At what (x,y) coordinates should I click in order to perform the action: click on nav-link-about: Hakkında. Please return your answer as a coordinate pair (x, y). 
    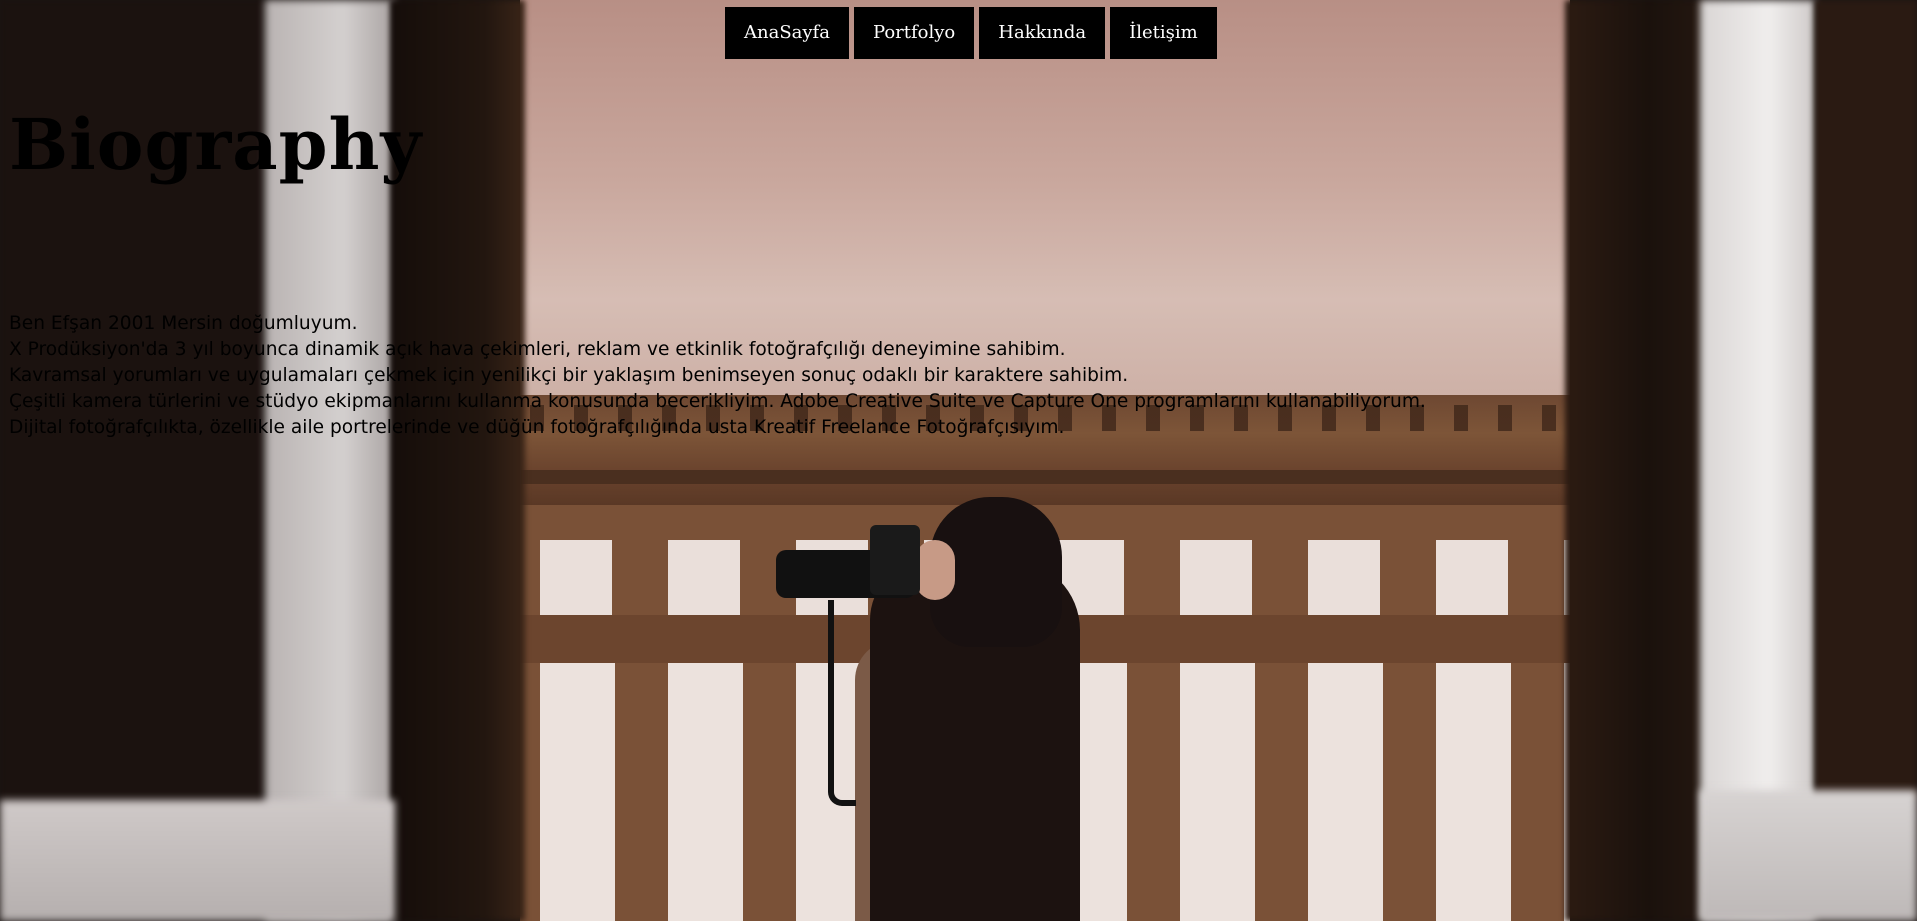
    Looking at the image, I should click on (1042, 33).